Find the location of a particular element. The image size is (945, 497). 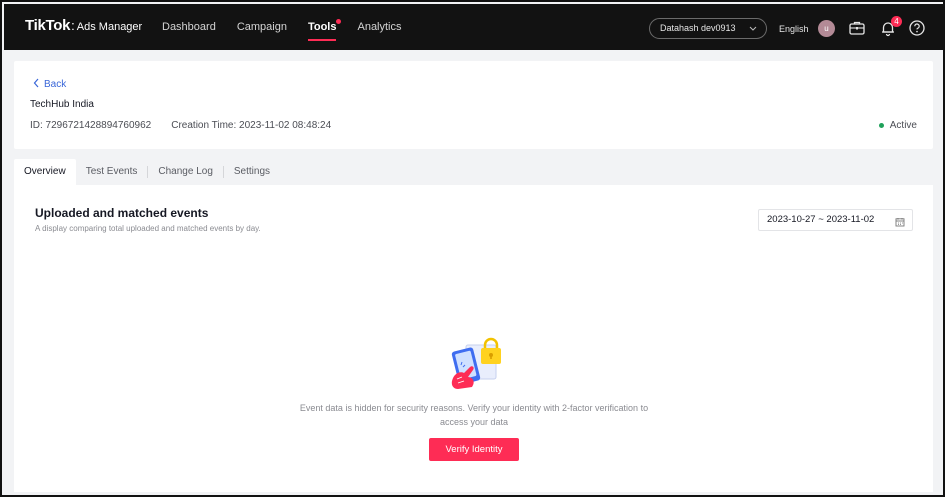

account-selector: Datahash dev0913 is located at coordinates (708, 28).